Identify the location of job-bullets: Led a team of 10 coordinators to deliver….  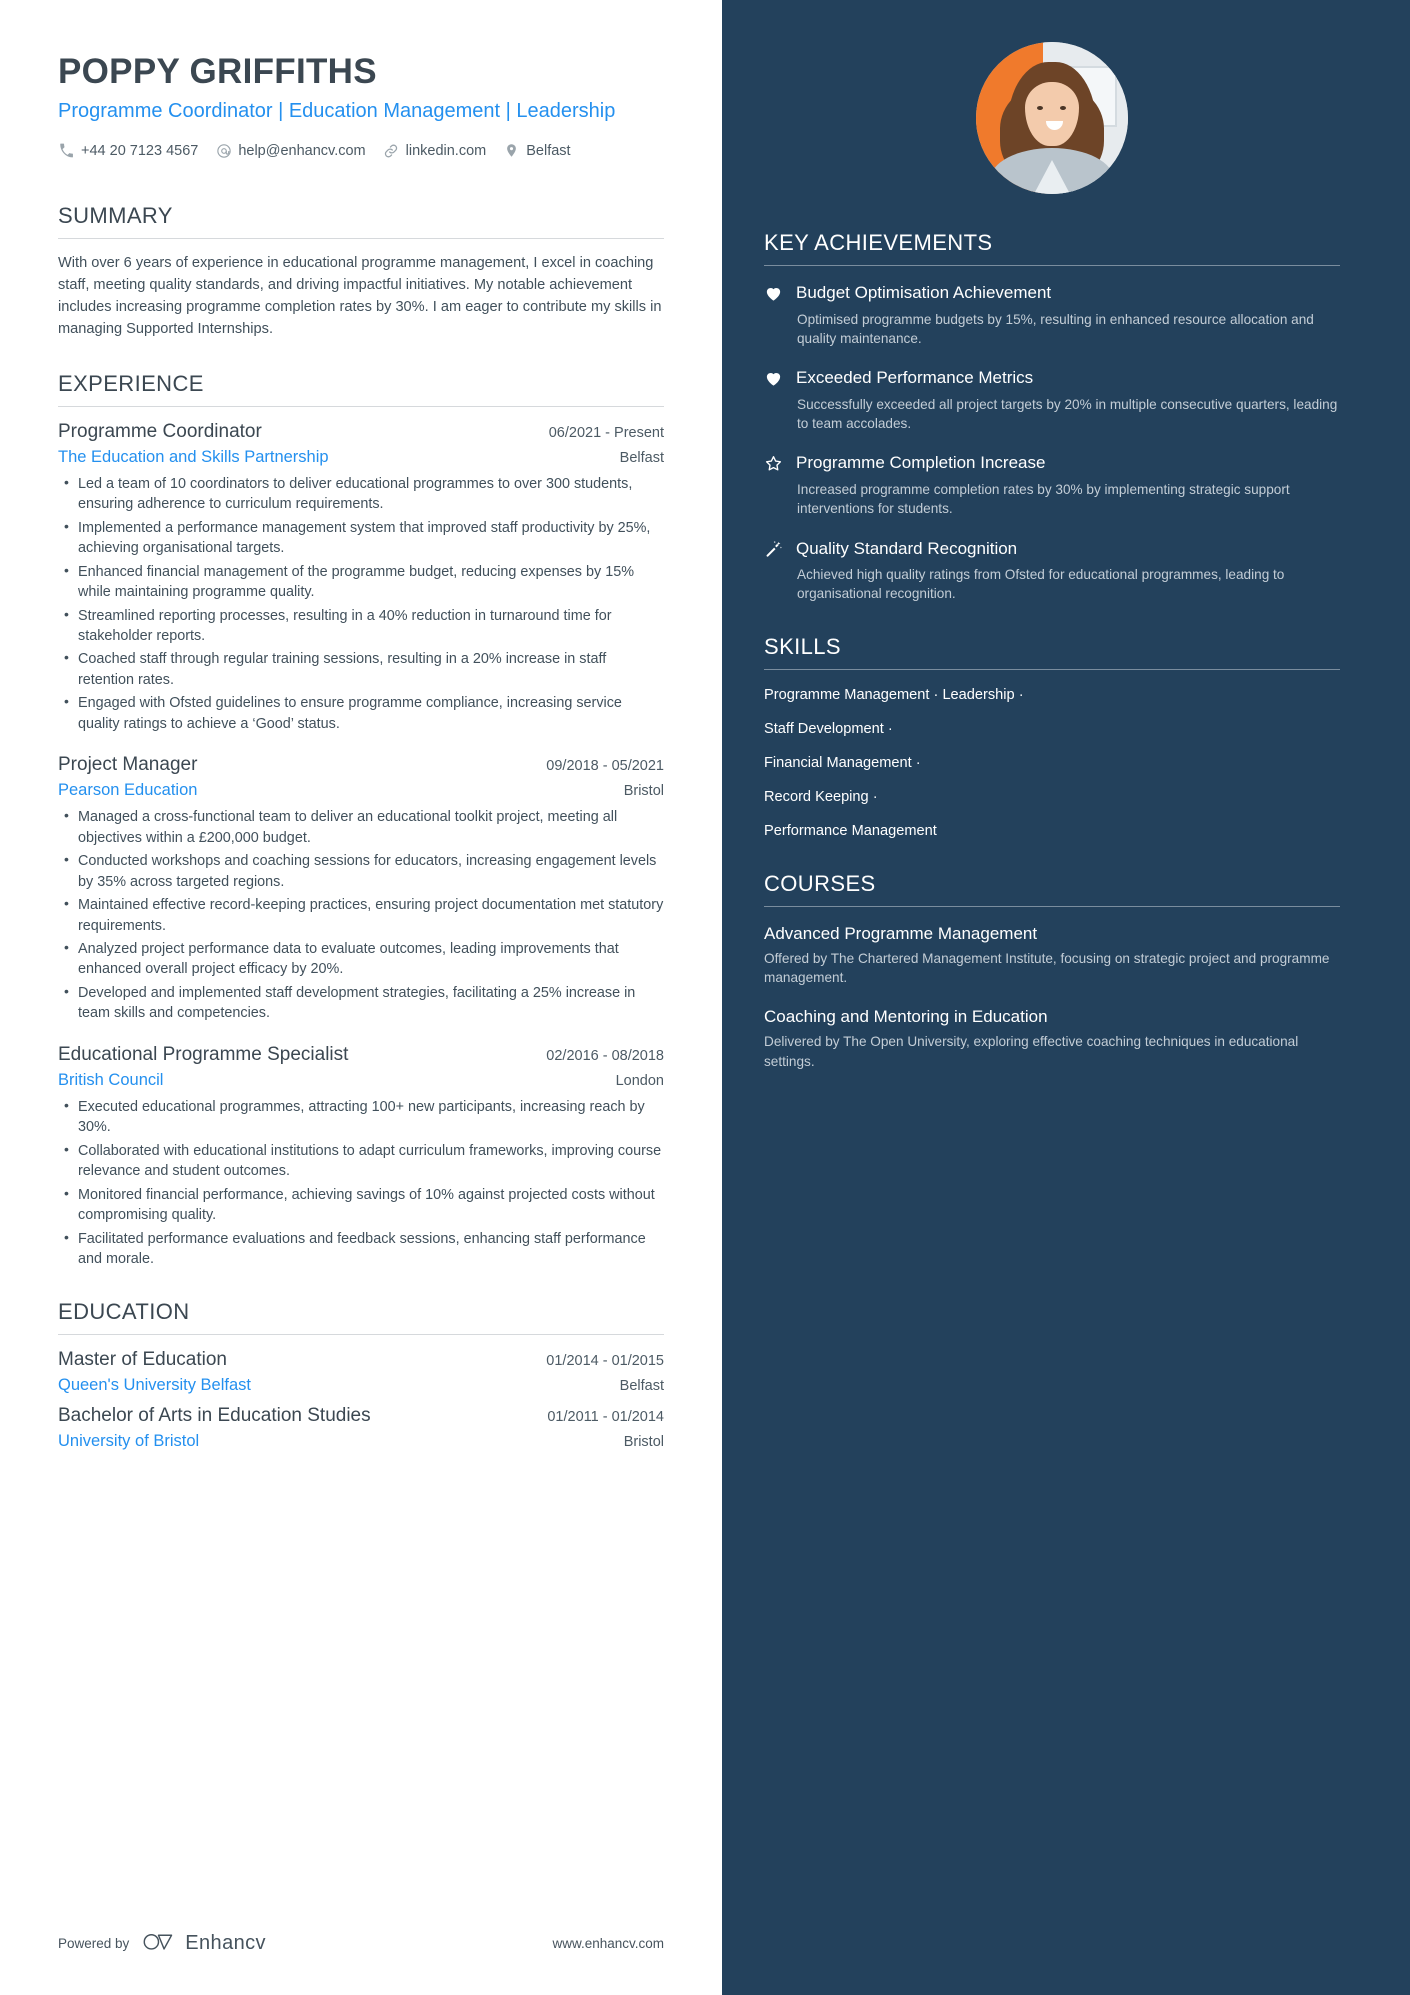
(361, 603).